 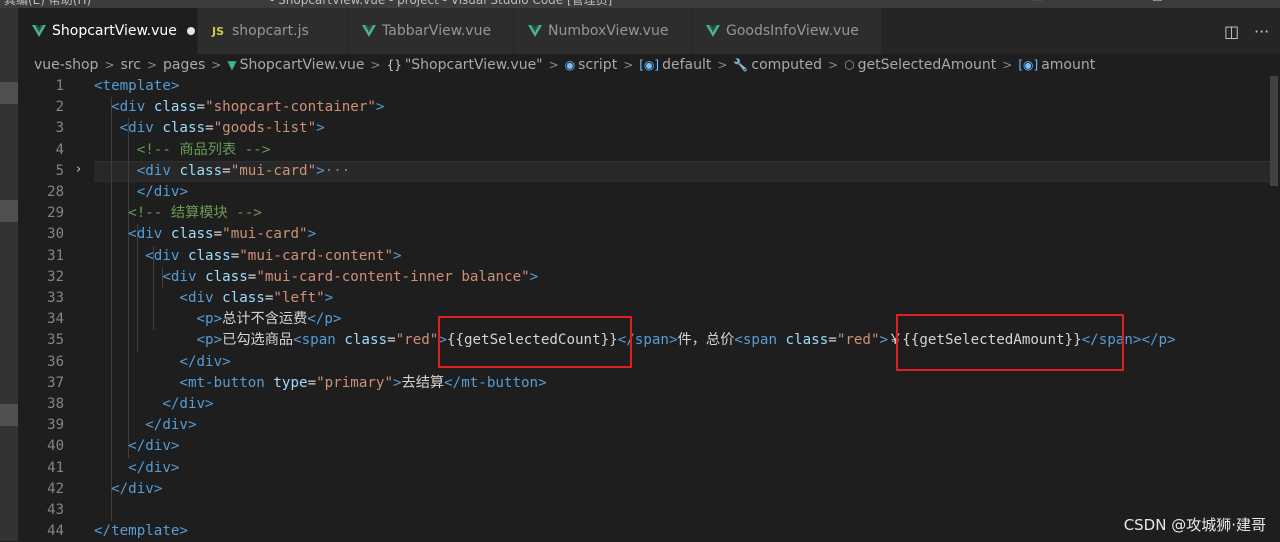 What do you see at coordinates (686, 65) in the screenshot?
I see `breadcrumb-item: default` at bounding box center [686, 65].